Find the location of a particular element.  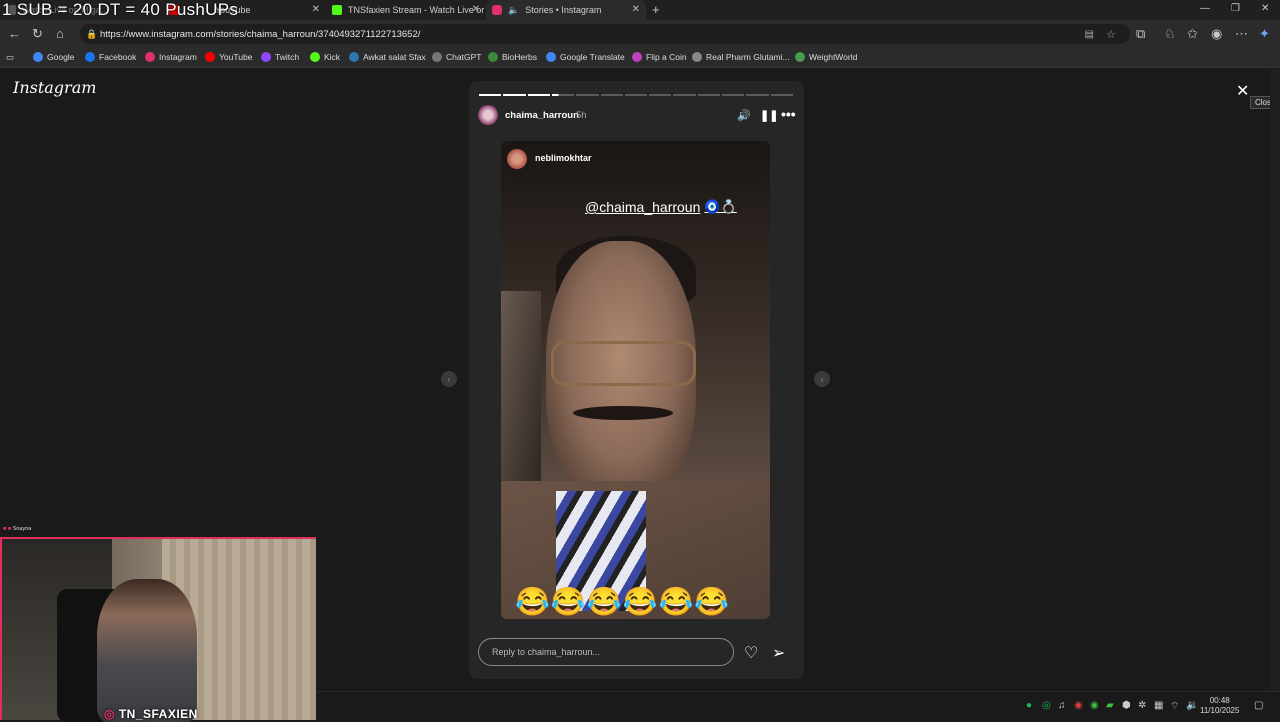

bookmark-label: Google is located at coordinates (61, 57).